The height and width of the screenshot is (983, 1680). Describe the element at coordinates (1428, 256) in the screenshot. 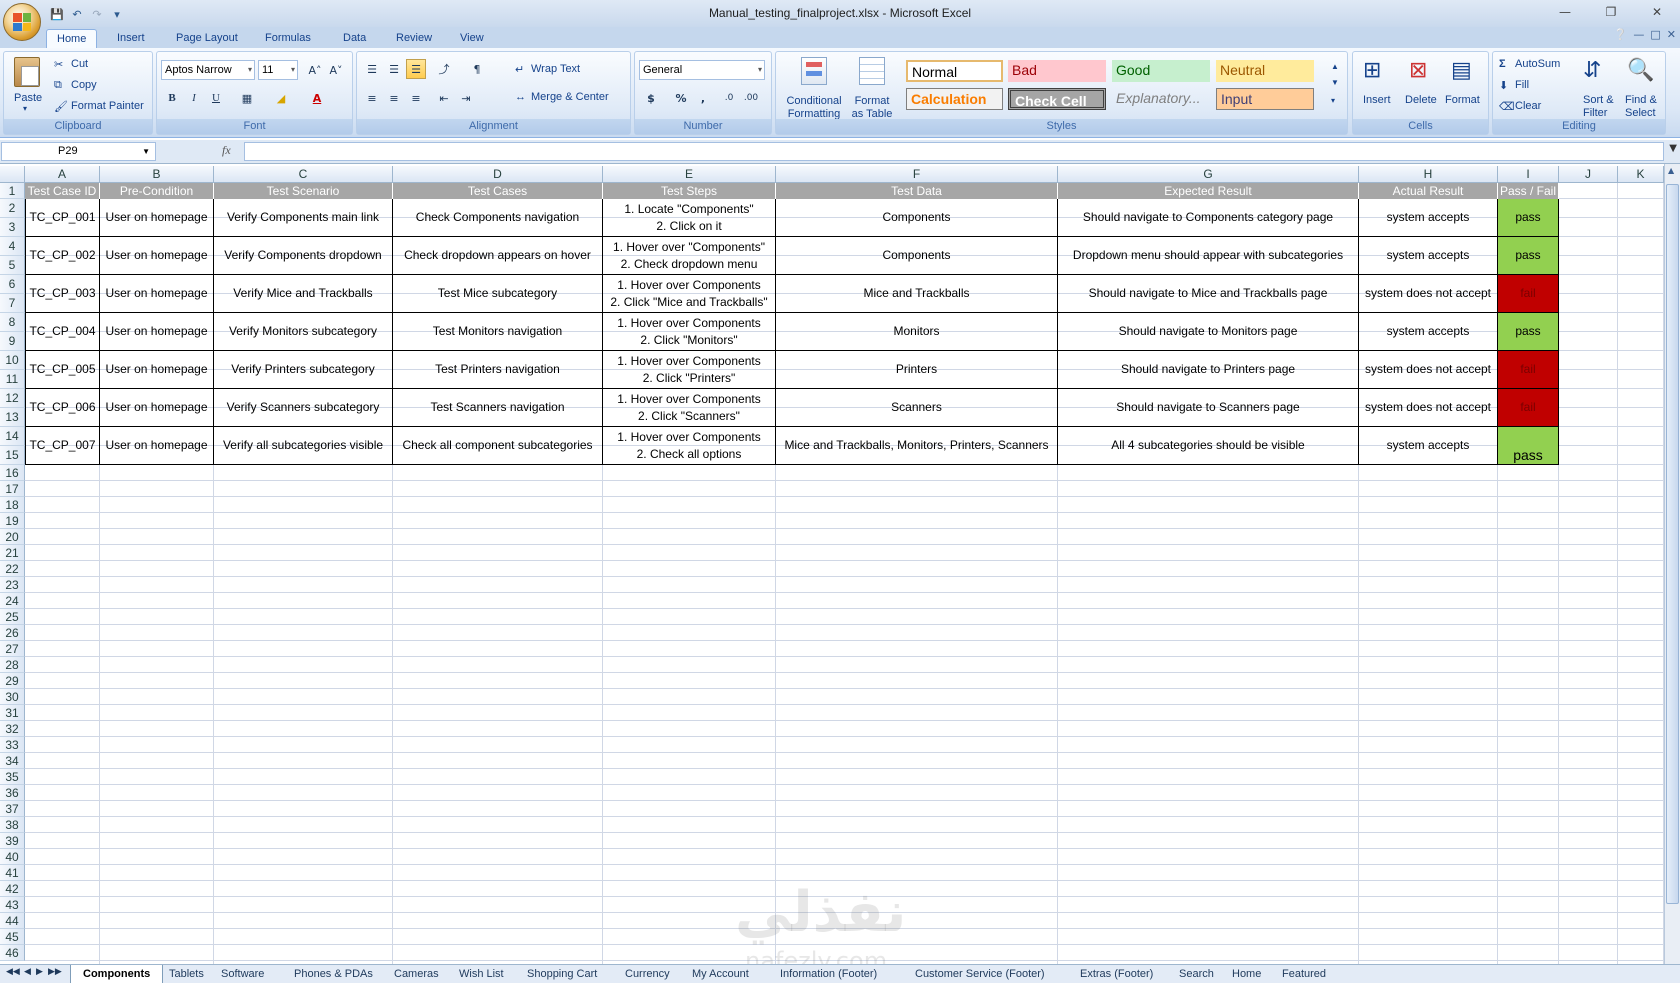

I see `table-cell: system accepts` at that location.